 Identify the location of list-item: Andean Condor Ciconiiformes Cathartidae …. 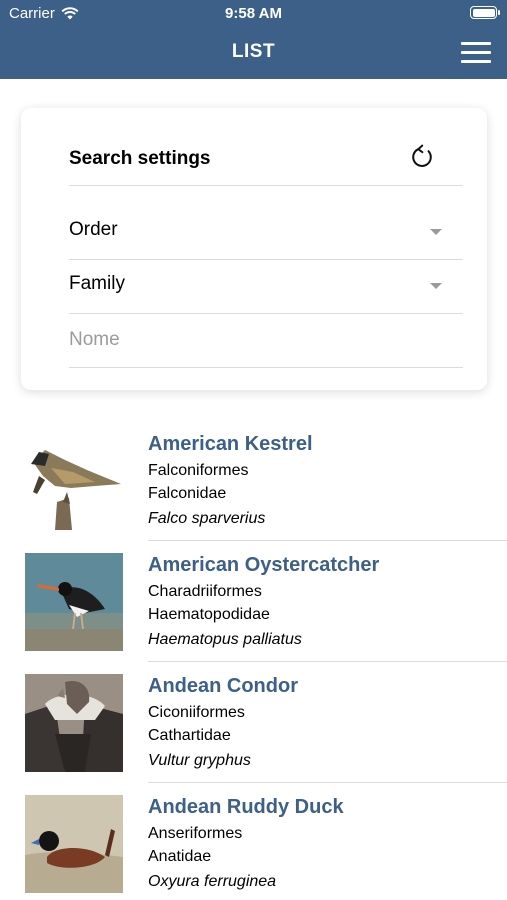
(253, 722).